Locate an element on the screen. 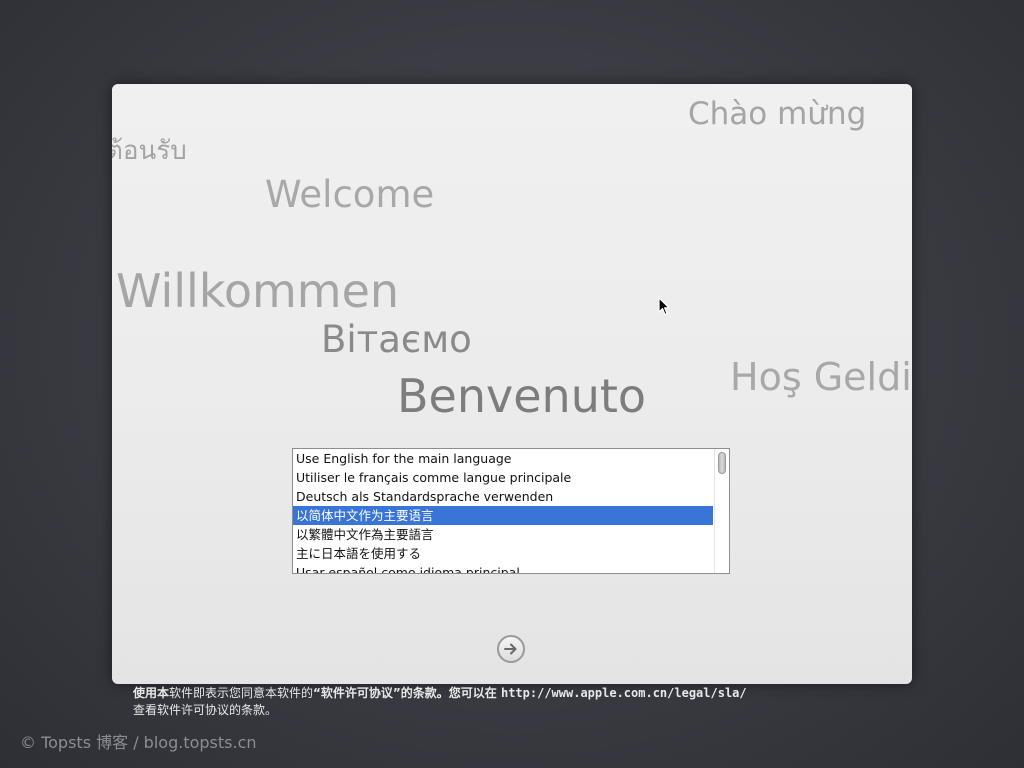 The height and width of the screenshot is (768, 1024). greeting-thai: ี่ต้อนรับ is located at coordinates (149, 151).